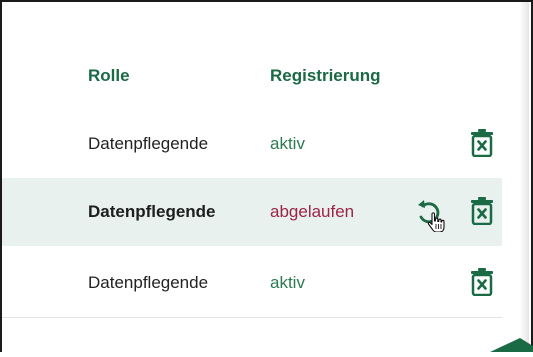  Describe the element at coordinates (312, 211) in the screenshot. I see `row-status: abgelaufen` at that location.